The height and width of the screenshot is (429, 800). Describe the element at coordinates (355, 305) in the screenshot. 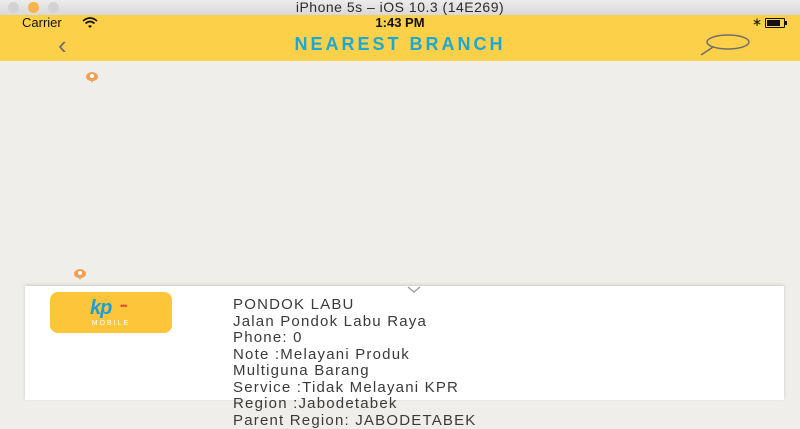

I see `branch-name: PONDOK LABU` at that location.